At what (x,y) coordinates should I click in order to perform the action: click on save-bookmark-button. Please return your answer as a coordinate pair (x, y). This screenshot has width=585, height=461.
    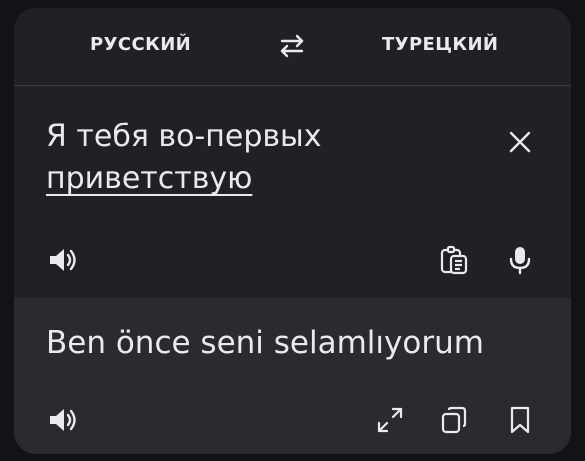
    Looking at the image, I should click on (520, 420).